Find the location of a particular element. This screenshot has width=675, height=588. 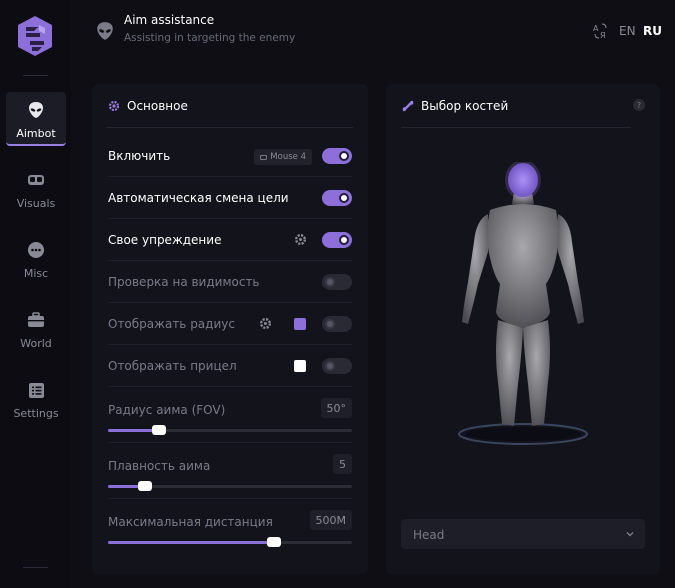

page-subtitle: Assisting in targeting the enemy is located at coordinates (210, 38).